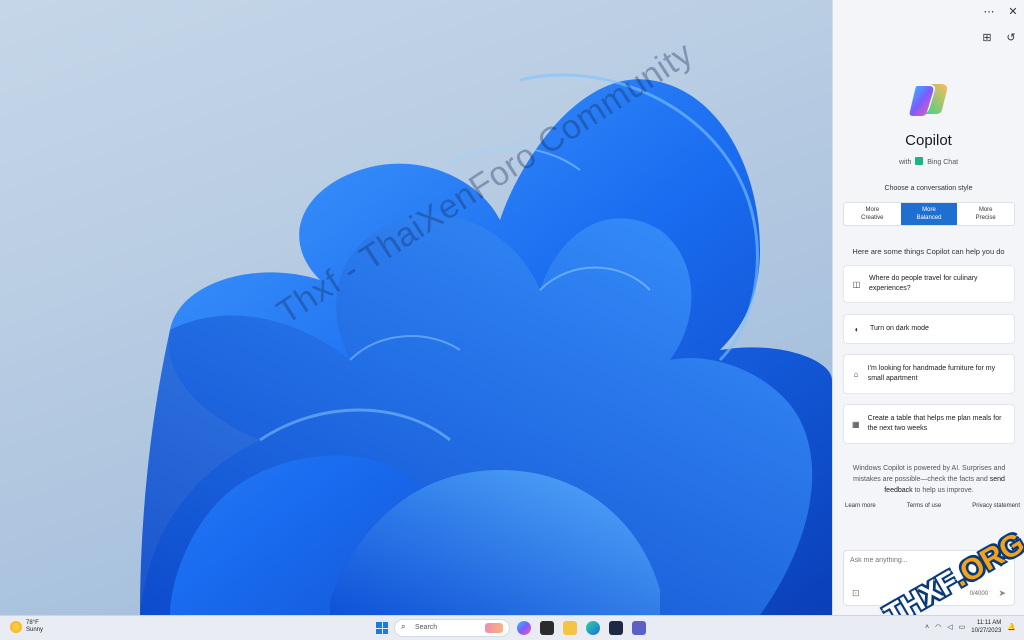  What do you see at coordinates (919, 161) in the screenshot?
I see `bing-icon` at bounding box center [919, 161].